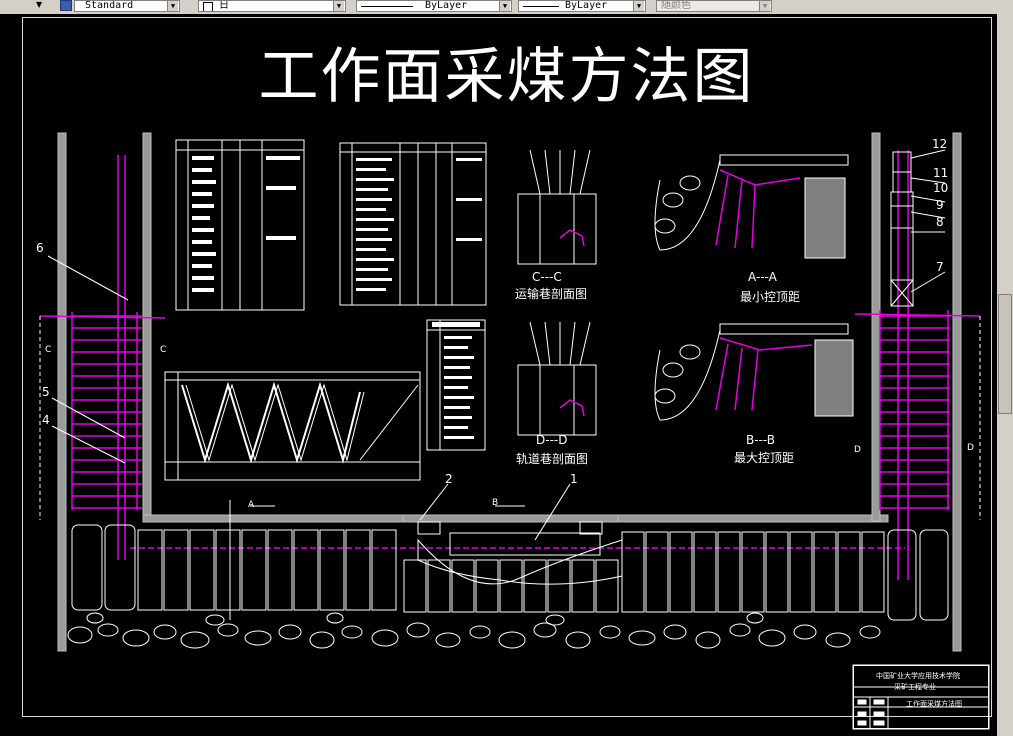 The image size is (1013, 736). Describe the element at coordinates (574, 479) in the screenshot. I see `callout-1: 1` at that location.